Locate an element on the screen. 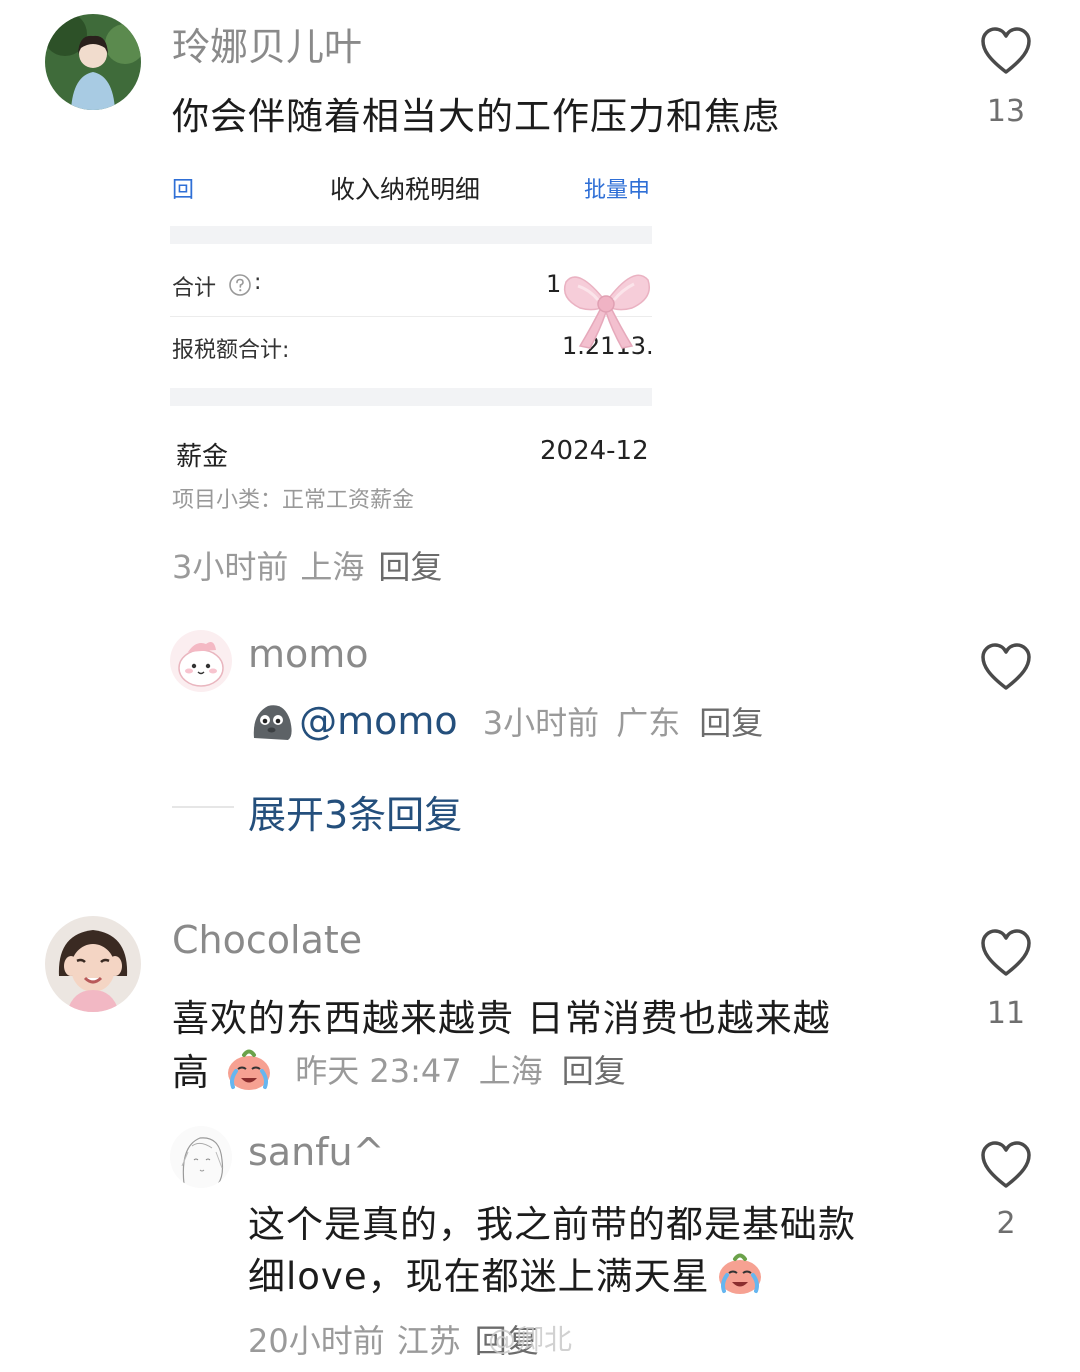  comment-text-line2: 高 is located at coordinates (190, 1072).